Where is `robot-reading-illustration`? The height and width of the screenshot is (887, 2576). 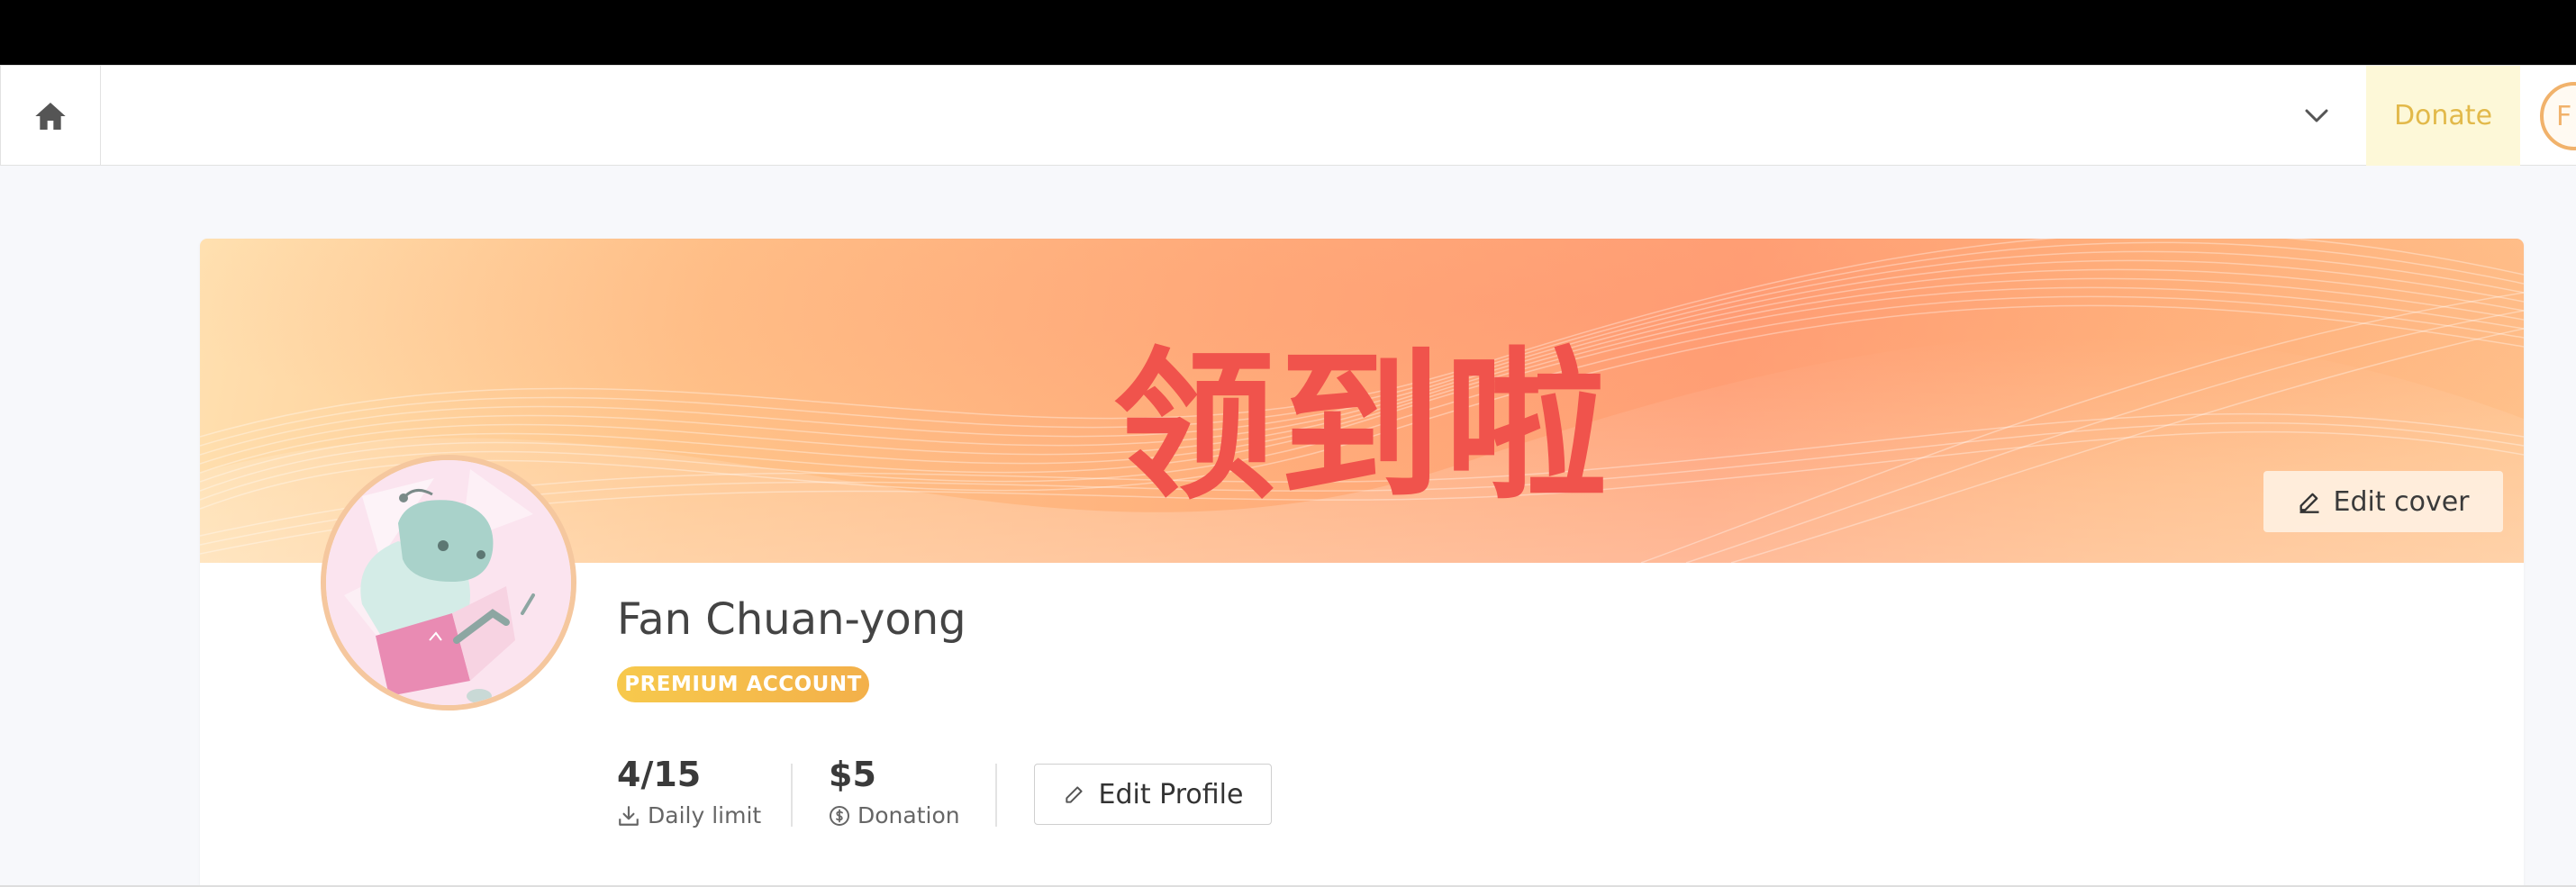
robot-reading-illustration is located at coordinates (448, 582).